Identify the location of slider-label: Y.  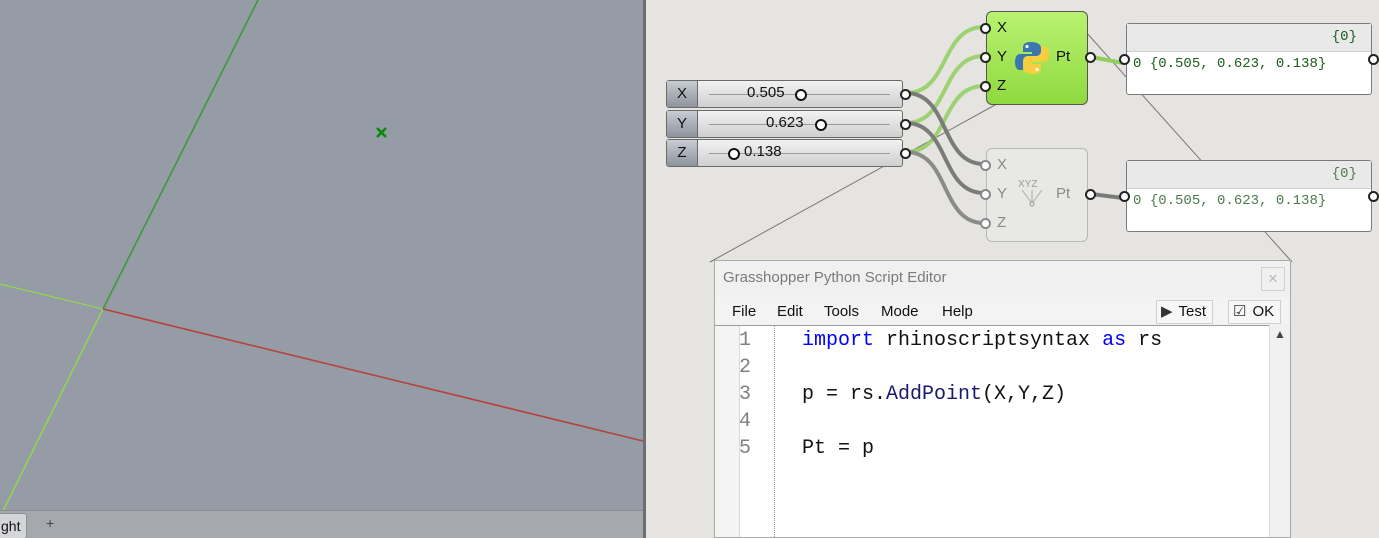
(682, 124).